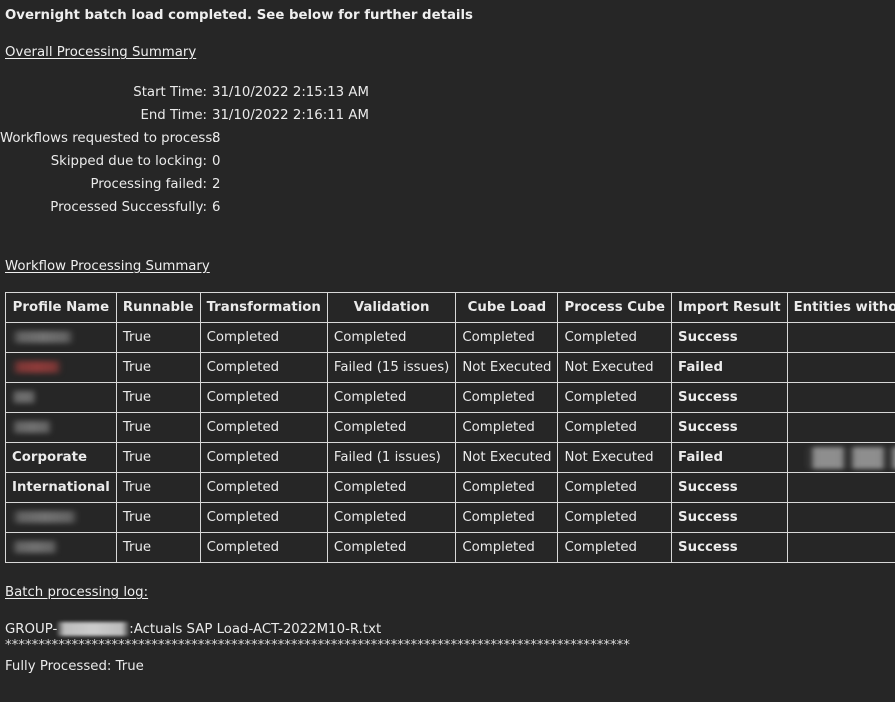 The width and height of the screenshot is (895, 702). Describe the element at coordinates (61, 457) in the screenshot. I see `cell-profile-name: Corporate` at that location.